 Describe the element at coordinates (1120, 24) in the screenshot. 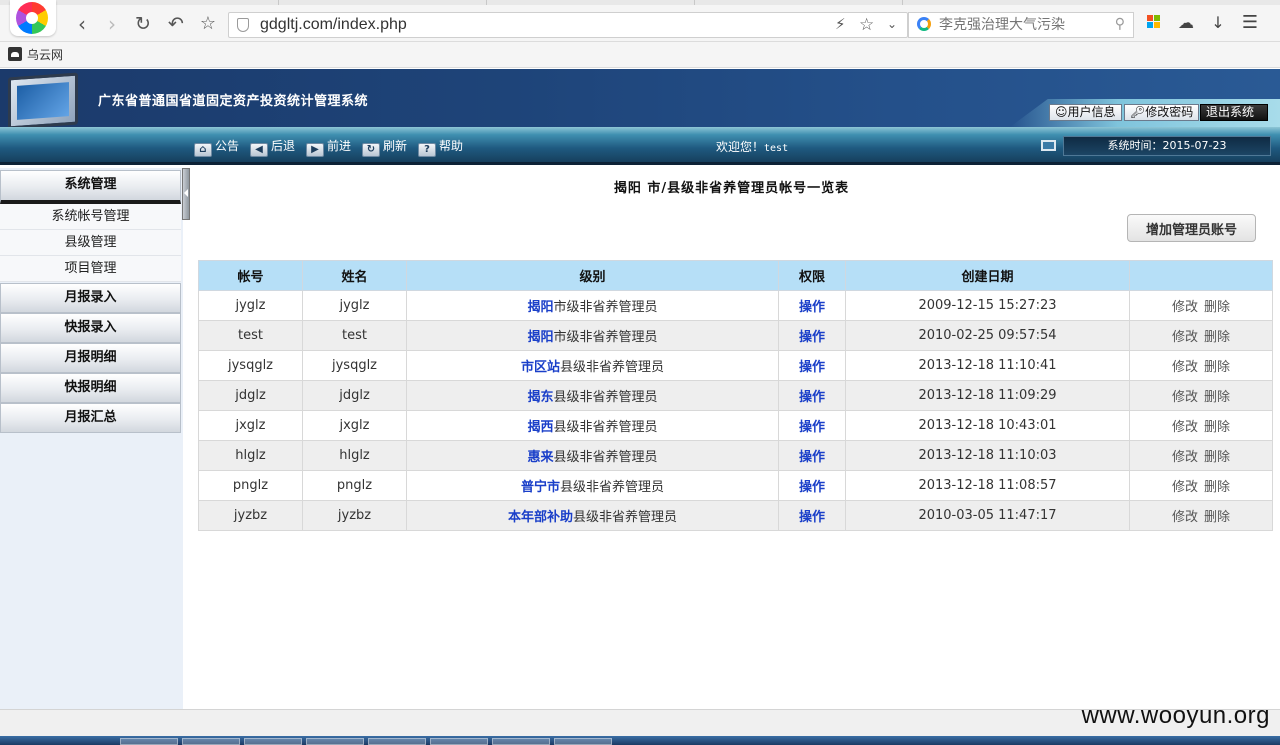

I see `search-icon: ⚲` at that location.